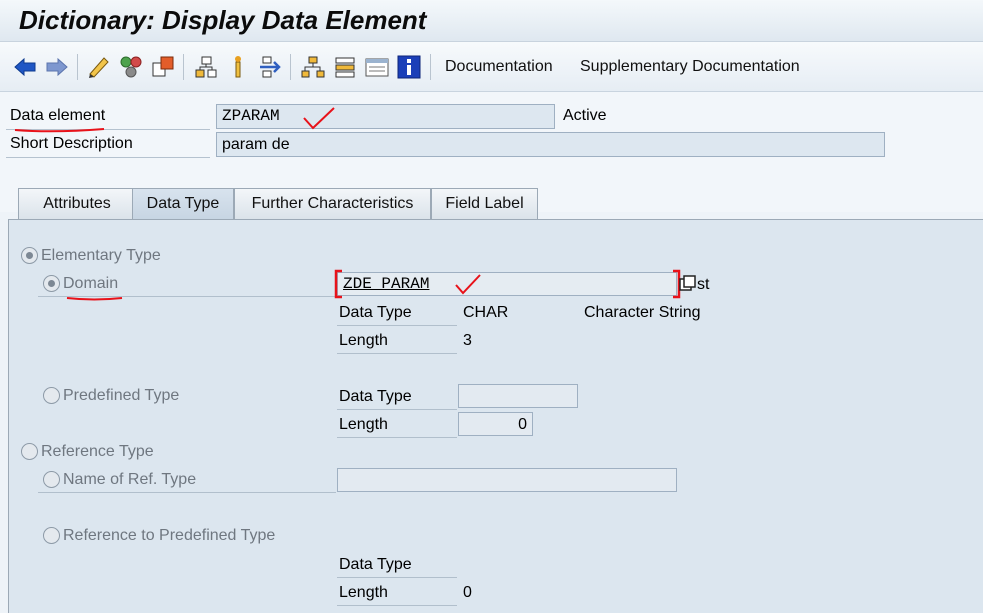  I want to click on edit-pencil-icon, so click(99, 67).